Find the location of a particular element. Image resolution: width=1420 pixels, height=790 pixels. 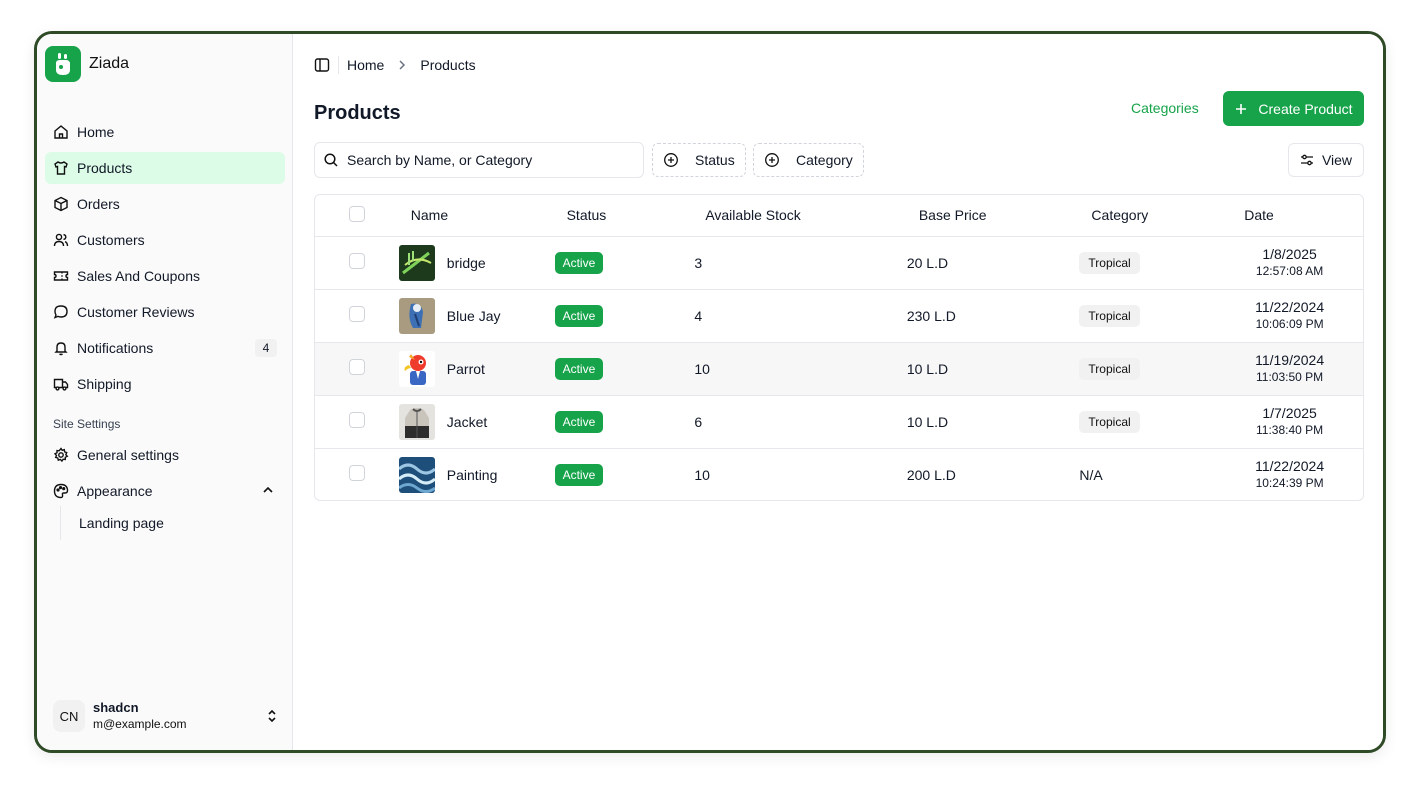

create-product-button: Create Product is located at coordinates (1293, 108).